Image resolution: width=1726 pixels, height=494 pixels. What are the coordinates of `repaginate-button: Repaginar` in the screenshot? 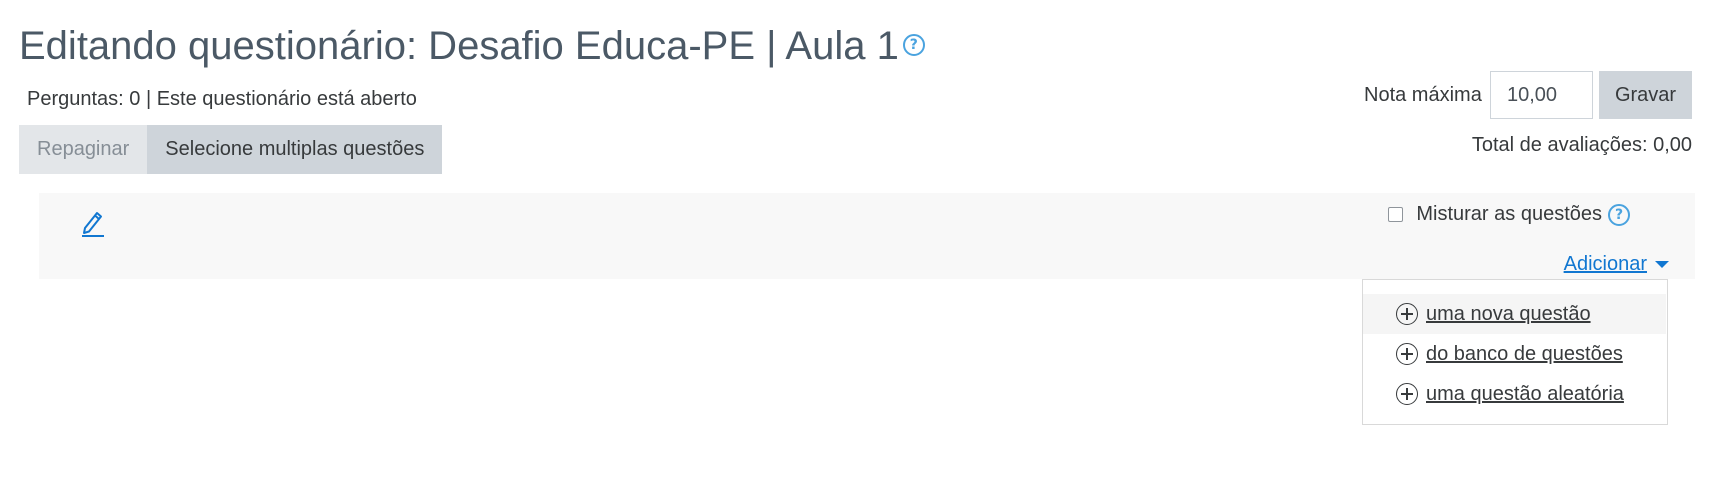 It's located at (83, 149).